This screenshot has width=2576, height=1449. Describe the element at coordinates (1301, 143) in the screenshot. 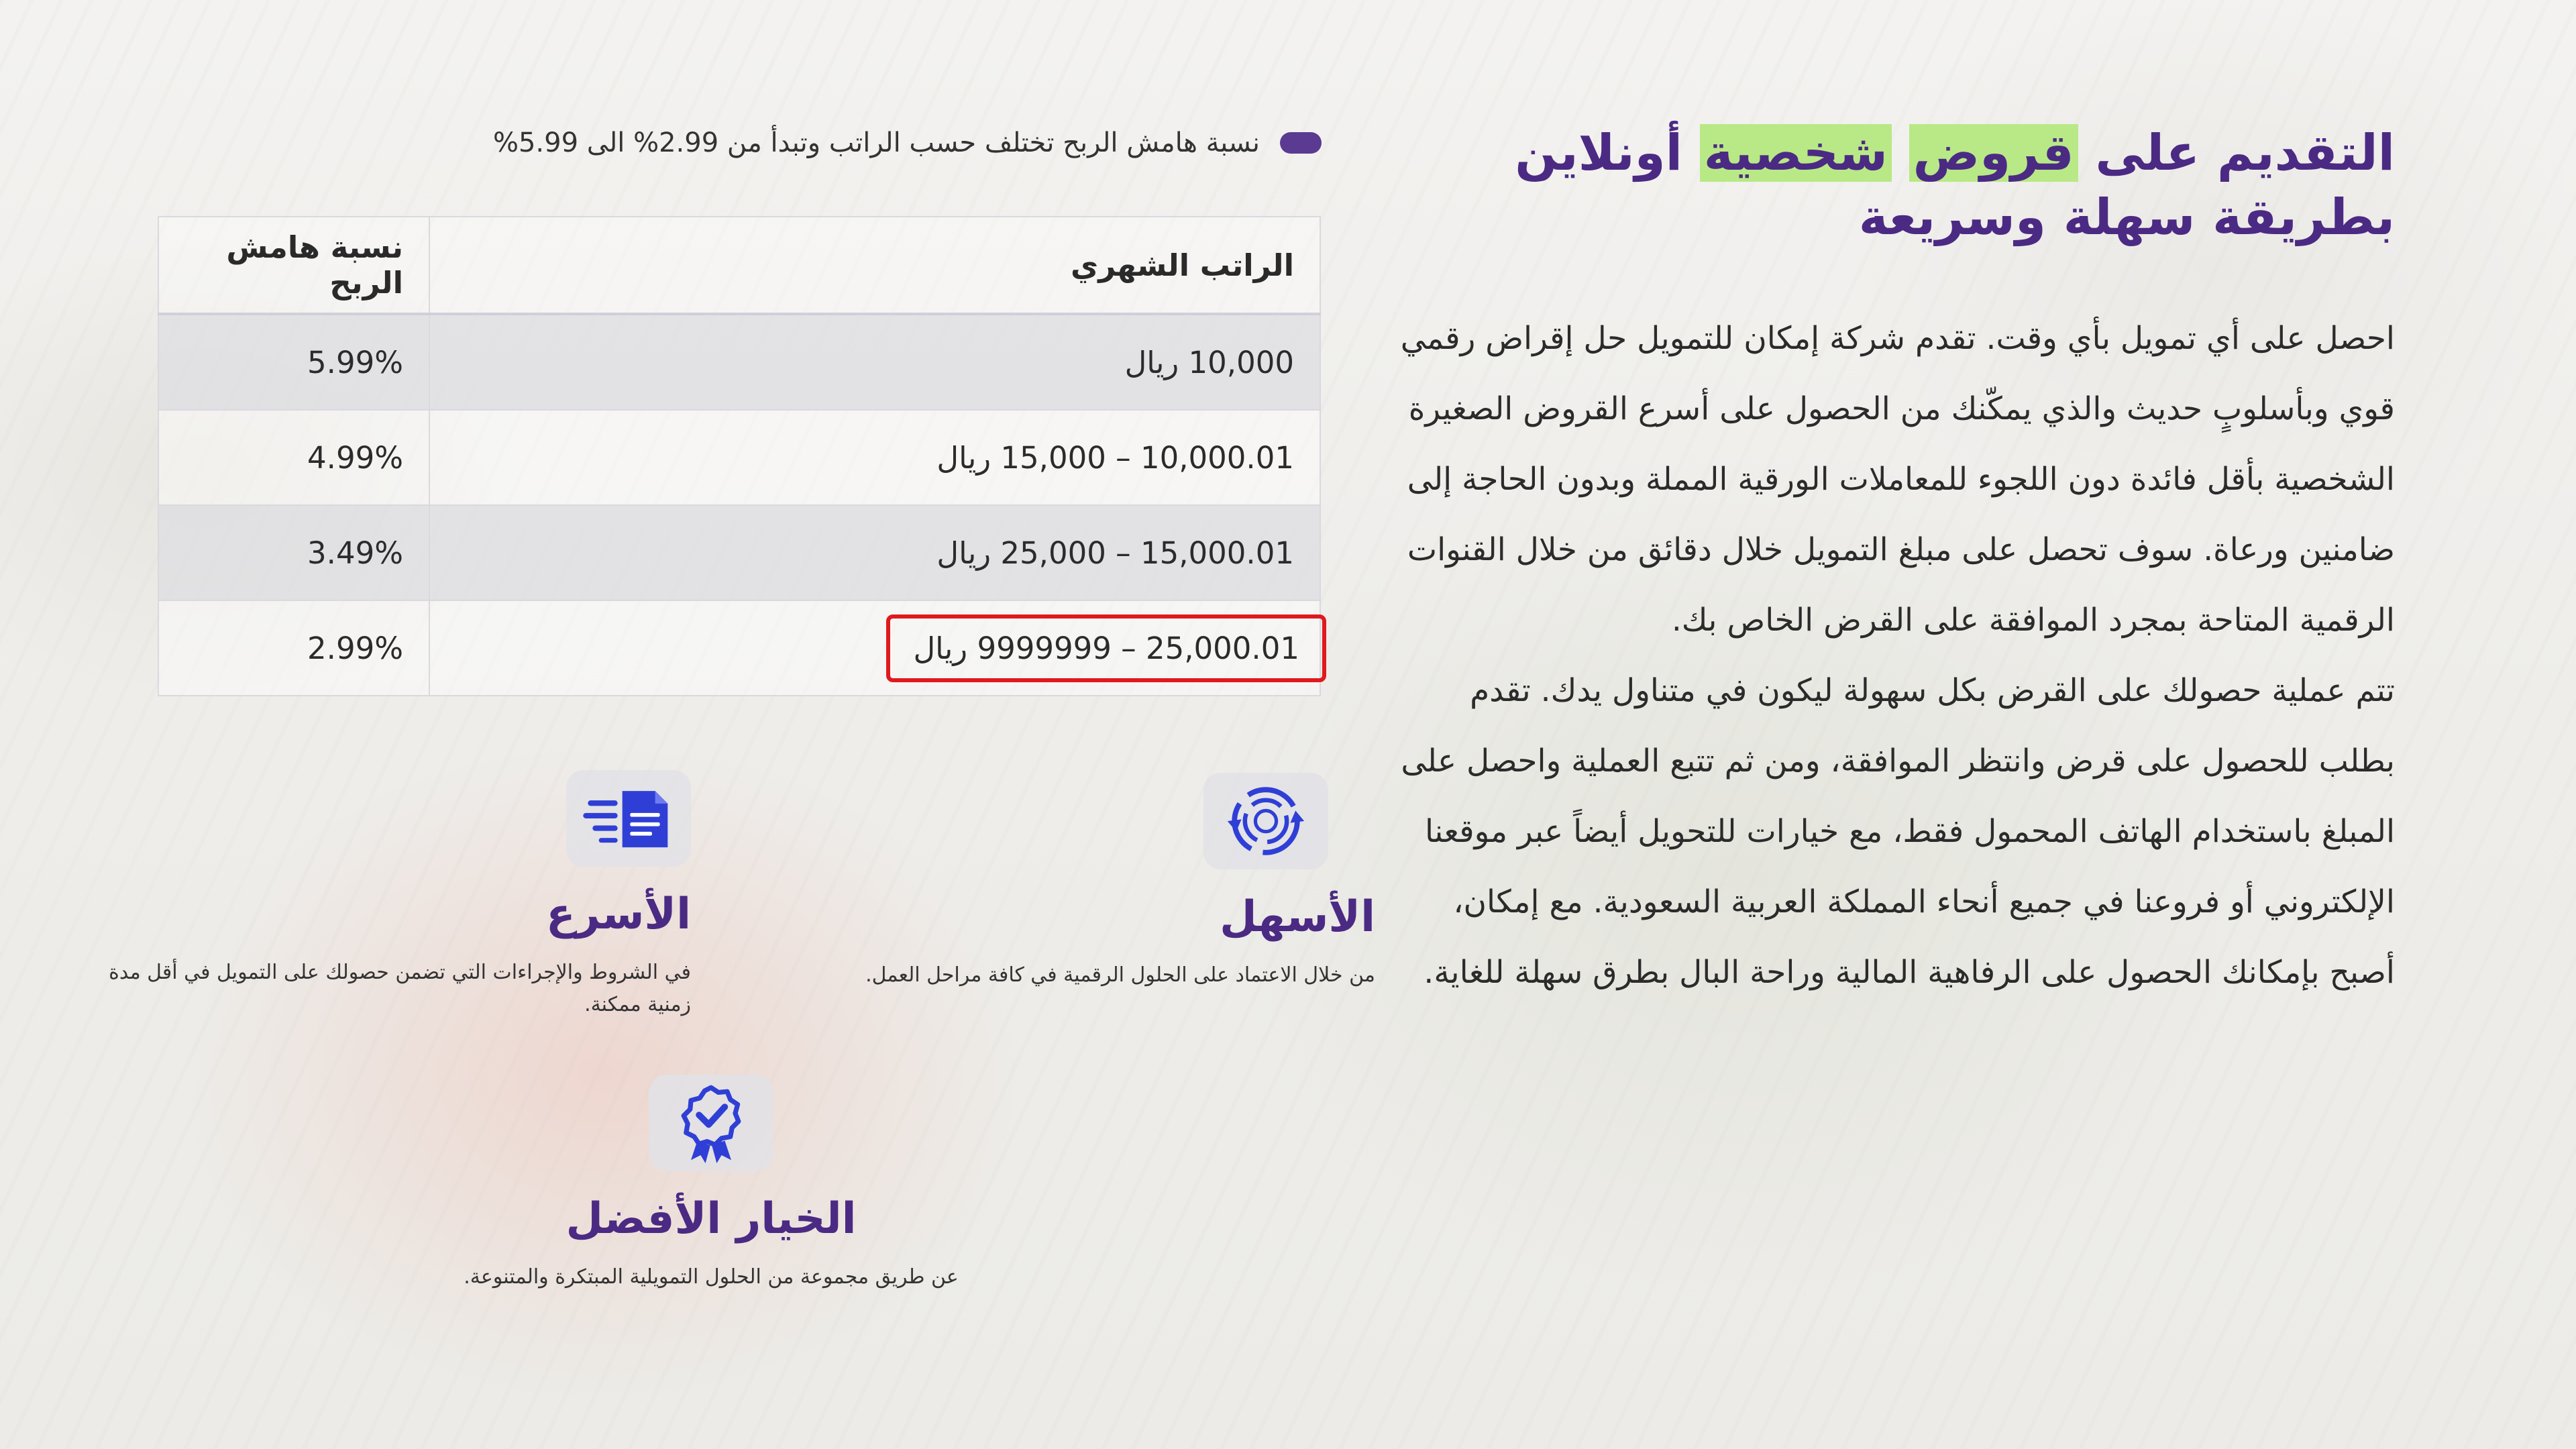

I see `bullet-pill-icon` at that location.